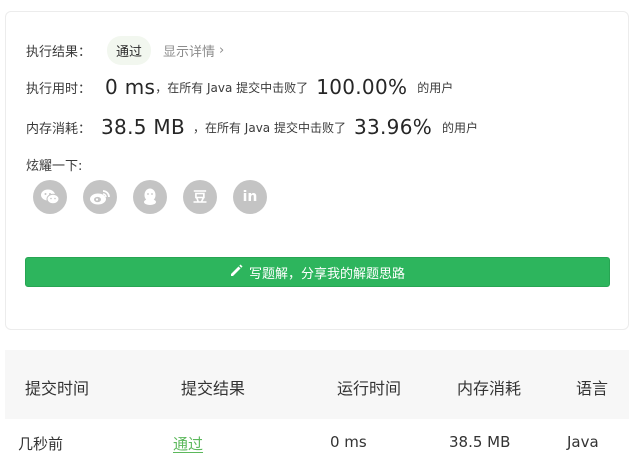 This screenshot has height=471, width=640. I want to click on share-row: 炫耀一下:, so click(54, 164).